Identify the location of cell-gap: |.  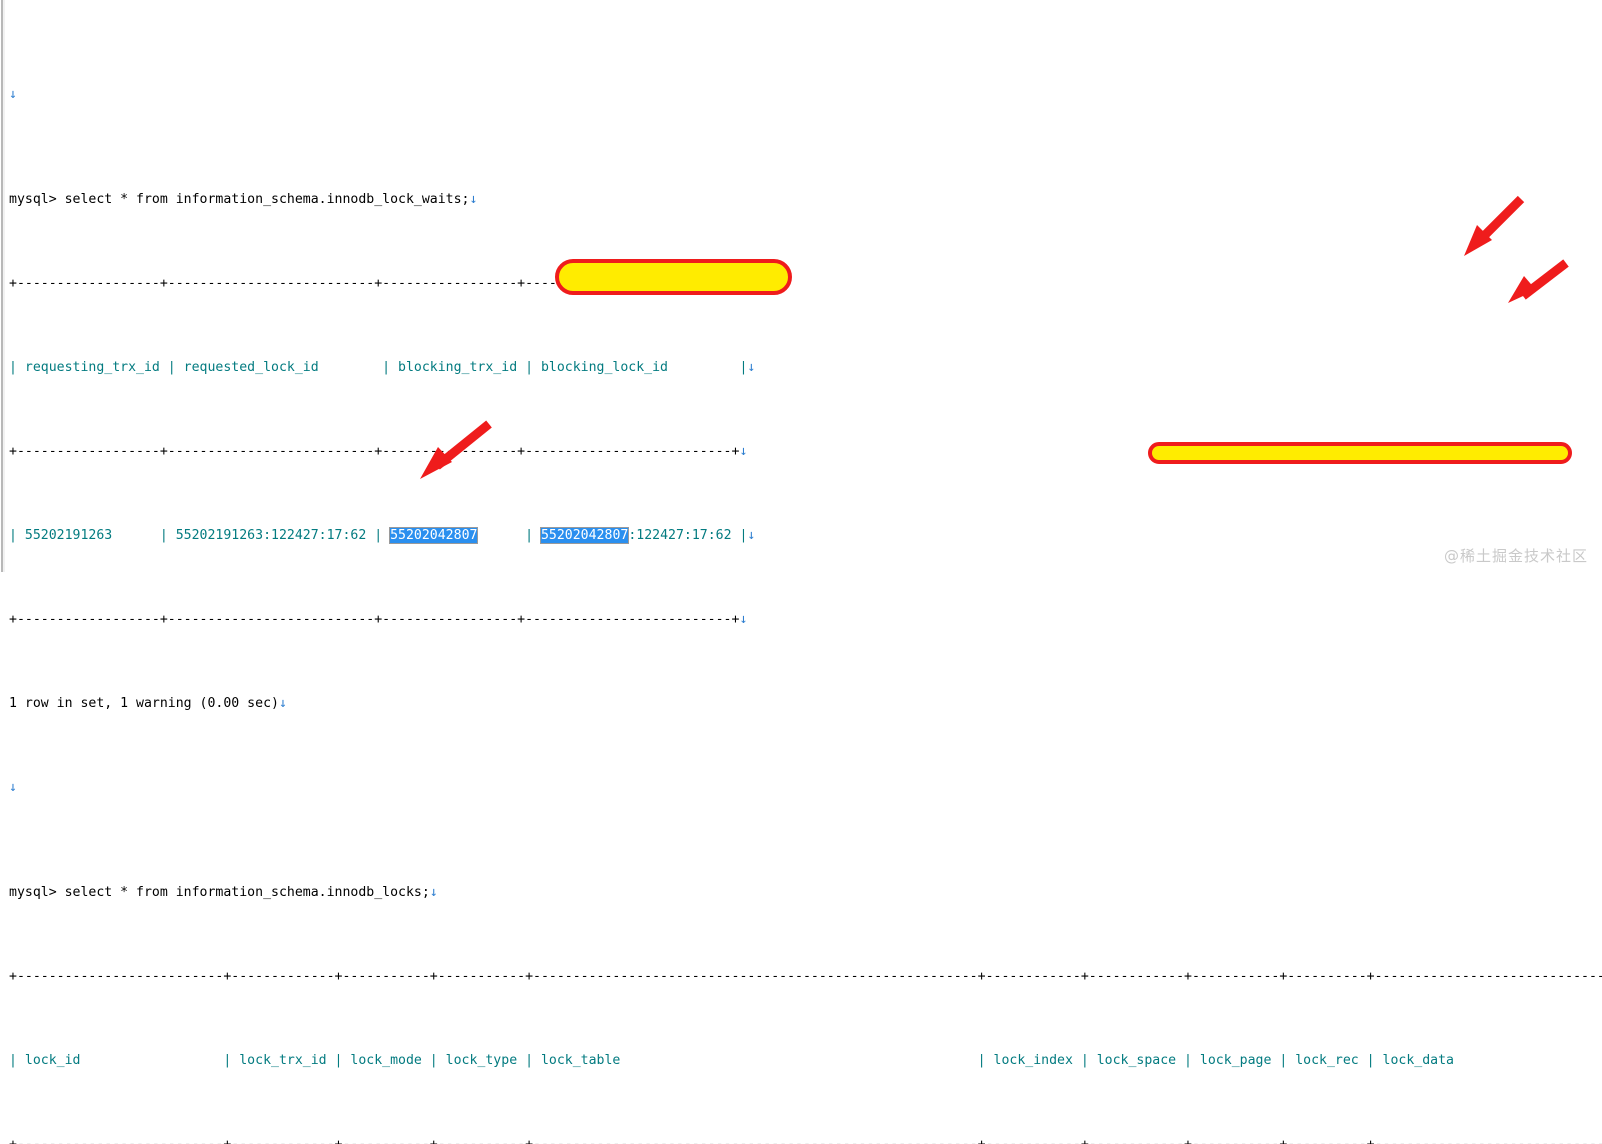
(509, 535).